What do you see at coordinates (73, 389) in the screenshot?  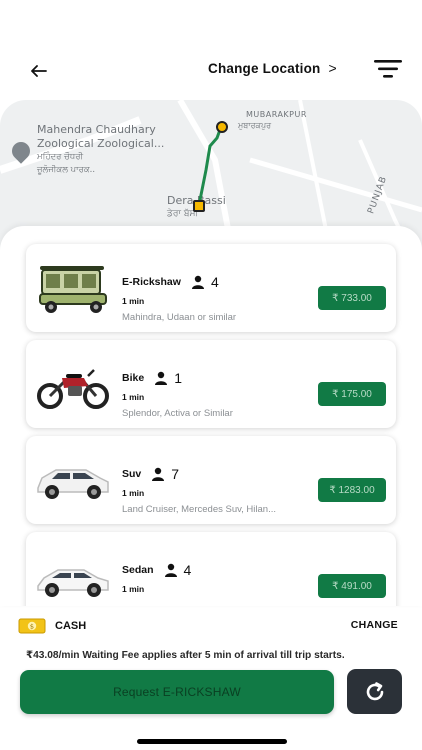 I see `bike-image` at bounding box center [73, 389].